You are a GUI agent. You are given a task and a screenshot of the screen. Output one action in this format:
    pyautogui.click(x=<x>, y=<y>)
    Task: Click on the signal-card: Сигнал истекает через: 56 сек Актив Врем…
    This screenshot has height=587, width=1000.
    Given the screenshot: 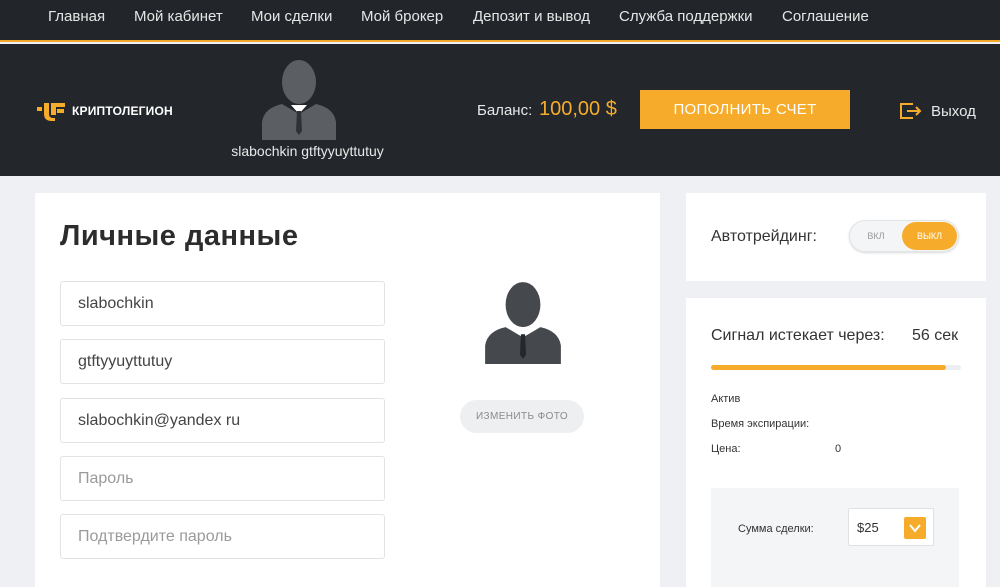 What is the action you would take?
    pyautogui.click(x=836, y=442)
    